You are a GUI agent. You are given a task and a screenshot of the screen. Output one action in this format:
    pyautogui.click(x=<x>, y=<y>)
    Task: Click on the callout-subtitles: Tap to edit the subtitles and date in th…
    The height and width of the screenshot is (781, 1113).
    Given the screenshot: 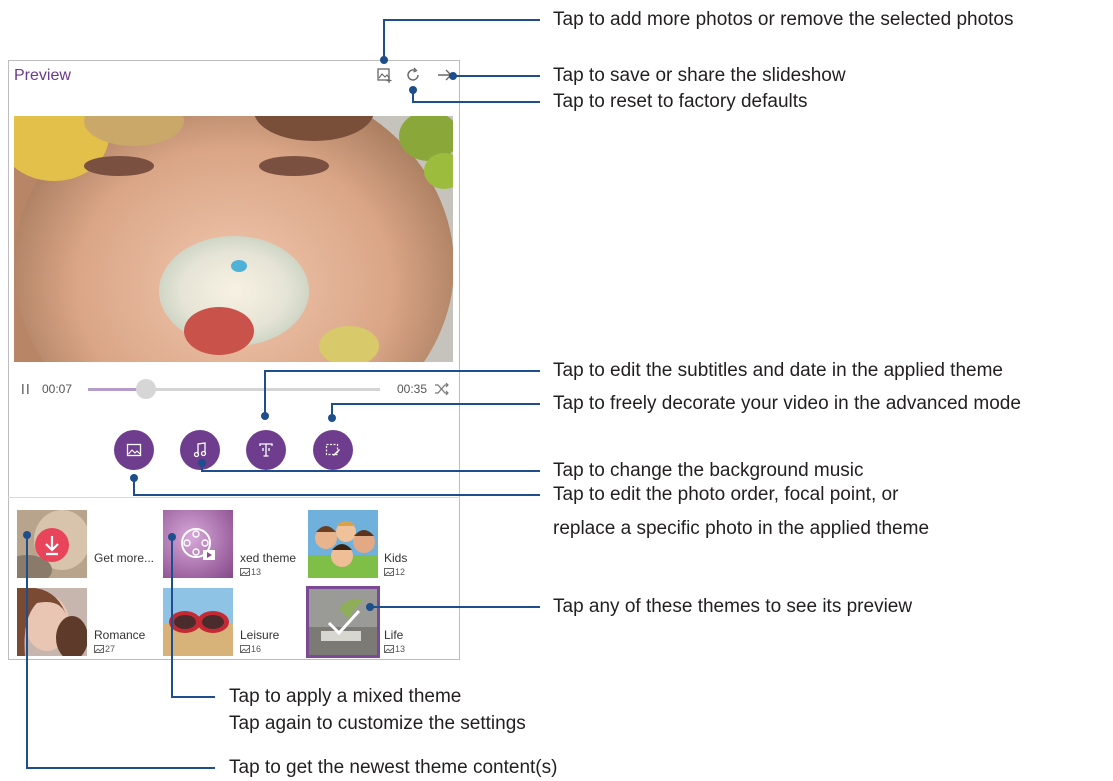 What is the action you would take?
    pyautogui.click(x=778, y=370)
    